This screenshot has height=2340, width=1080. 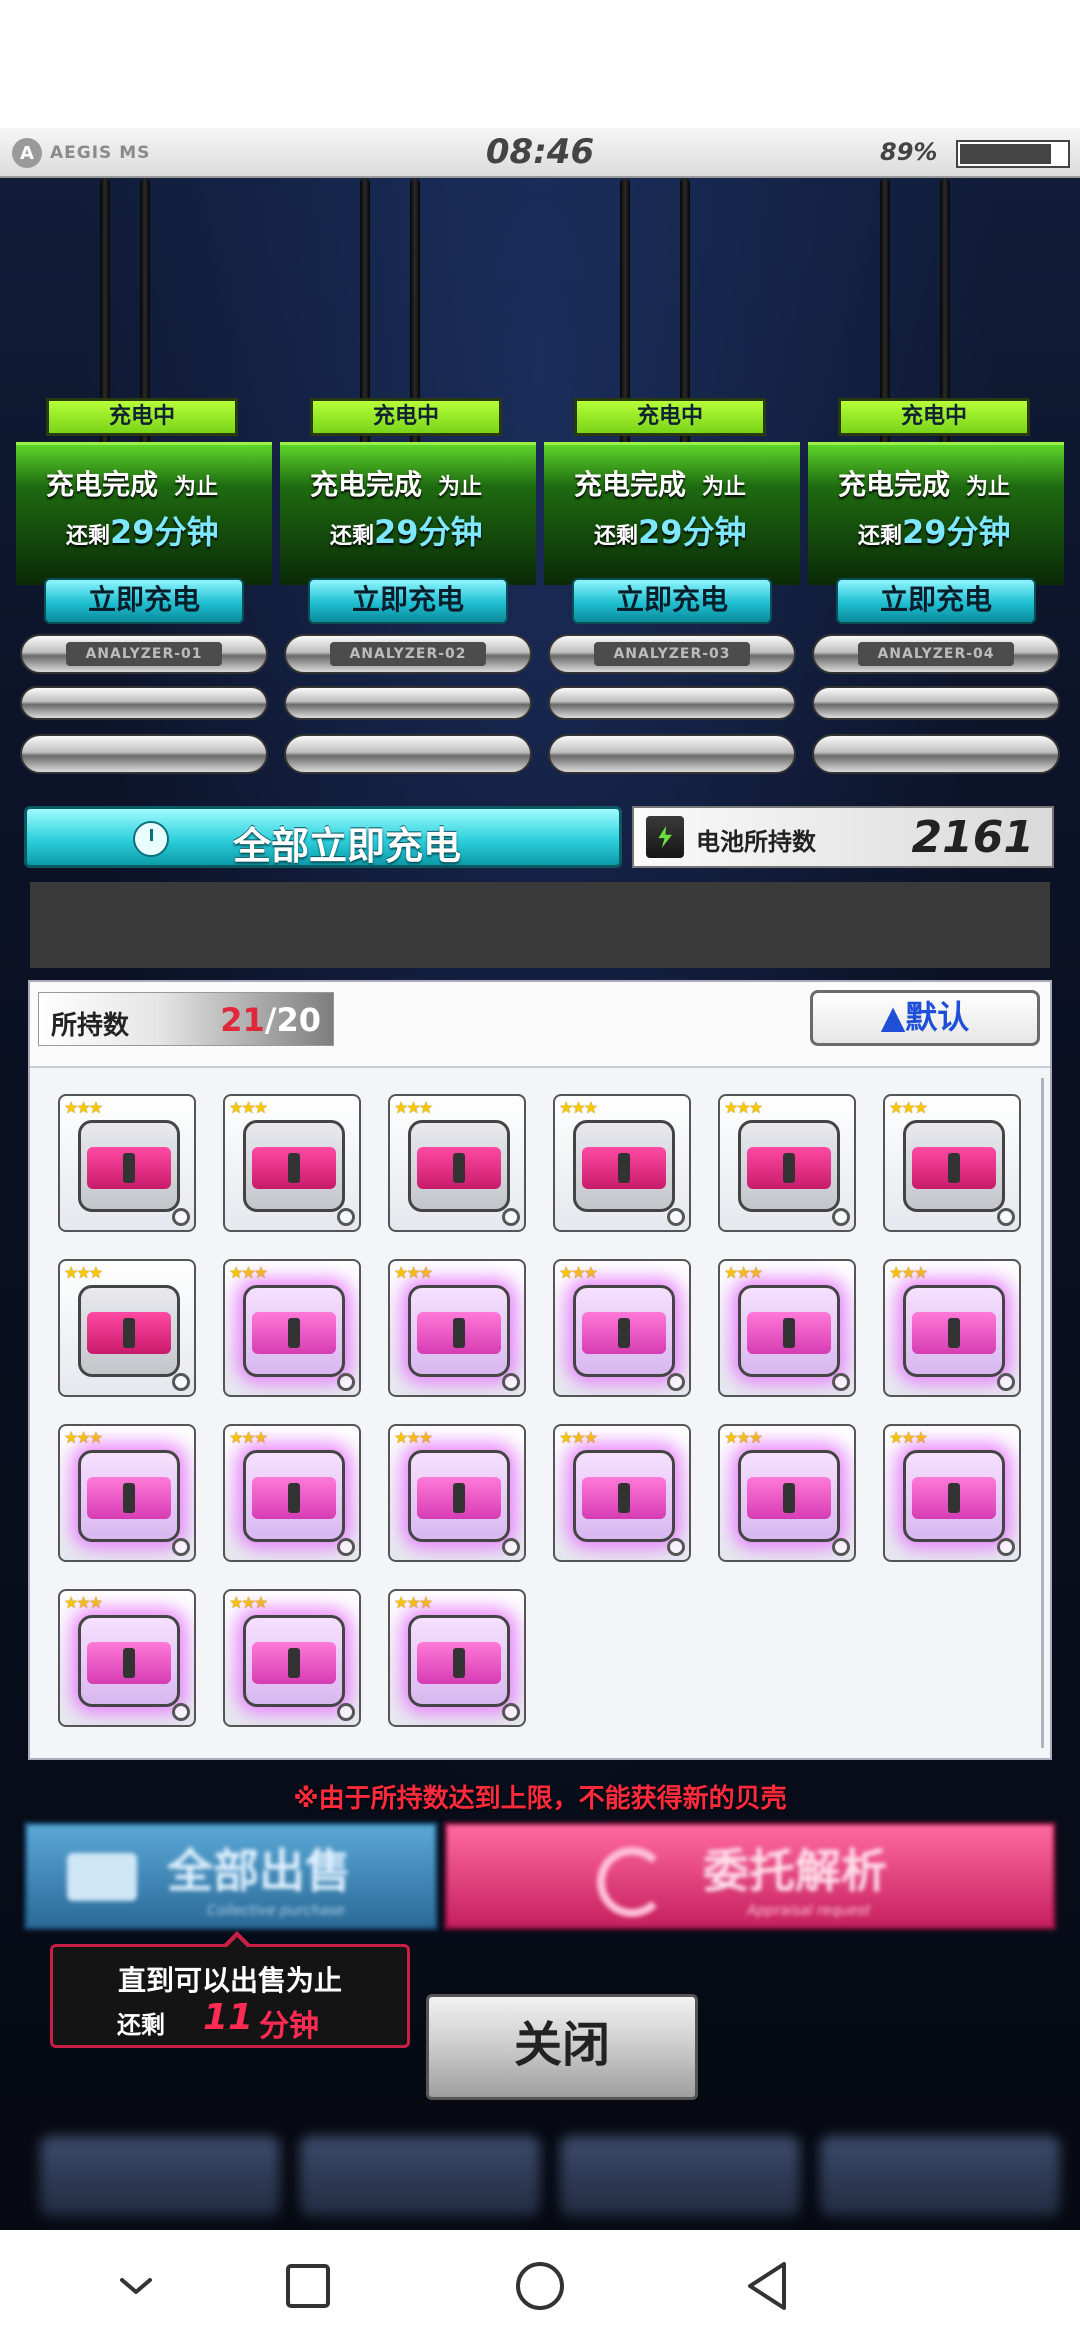 I want to click on owned-count: 21/20, so click(x=270, y=1020).